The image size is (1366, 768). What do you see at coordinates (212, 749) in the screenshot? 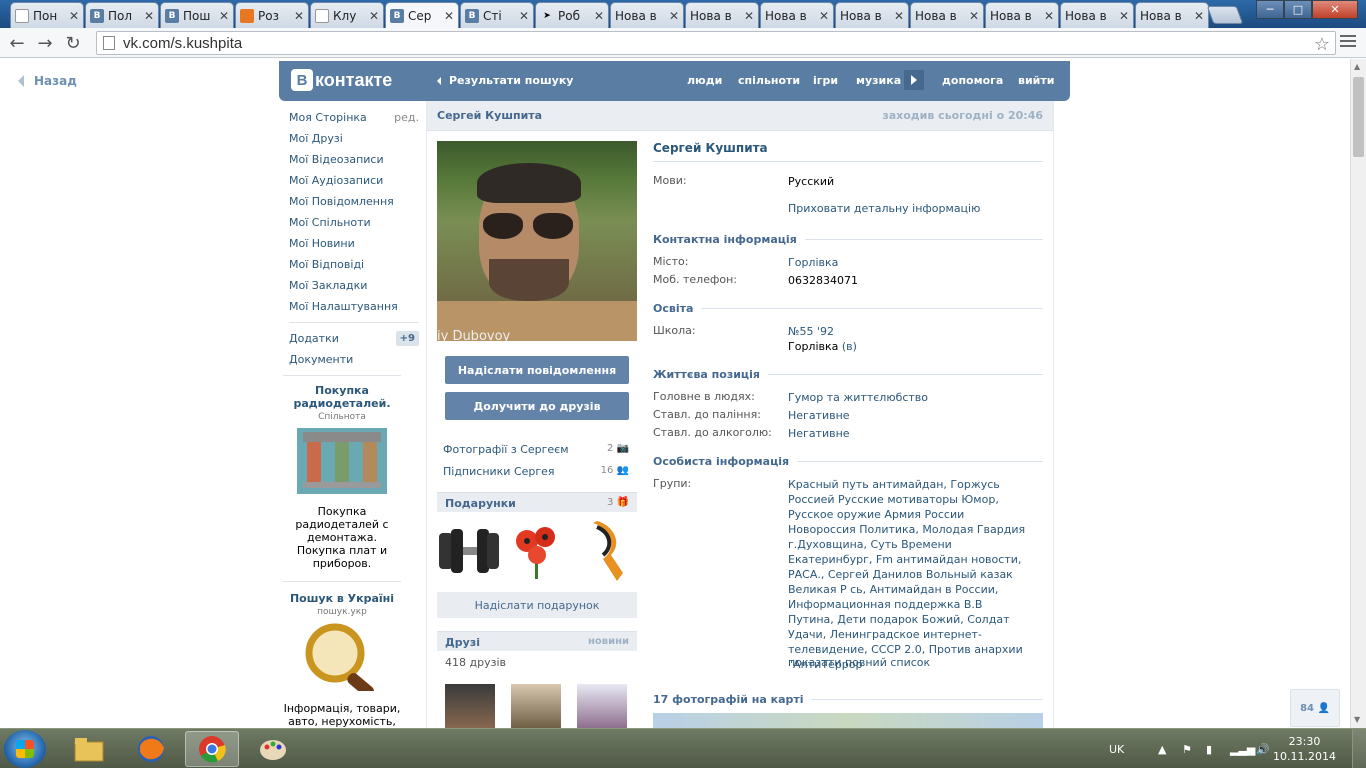
I see `chrome-icon` at bounding box center [212, 749].